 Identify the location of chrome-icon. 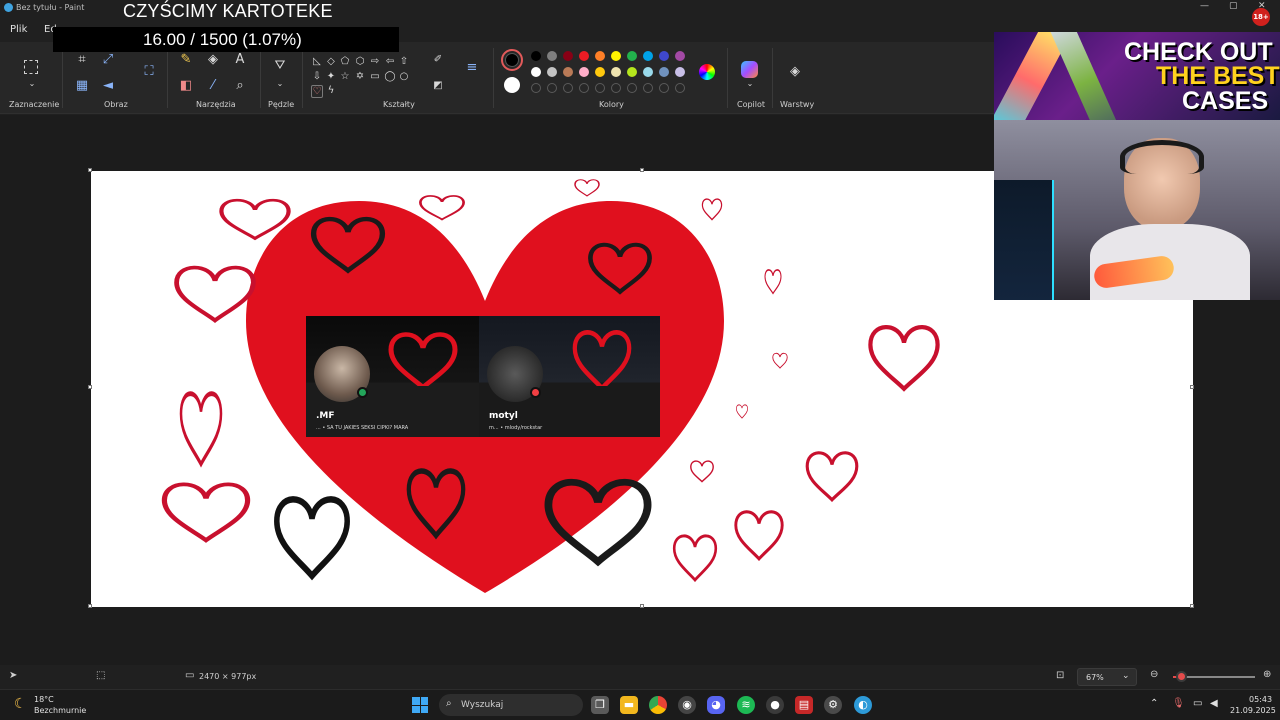
(658, 705).